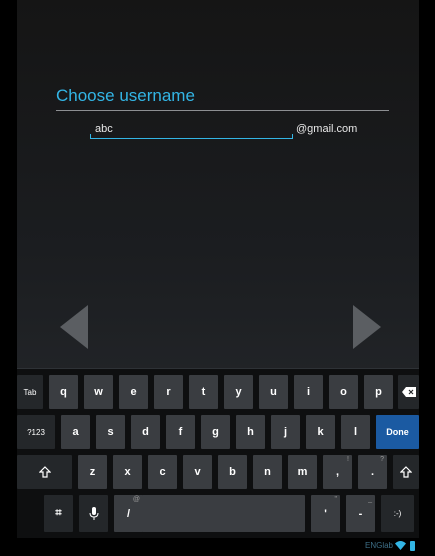 This screenshot has width=435, height=556. Describe the element at coordinates (308, 392) in the screenshot. I see `key-i: i` at that location.